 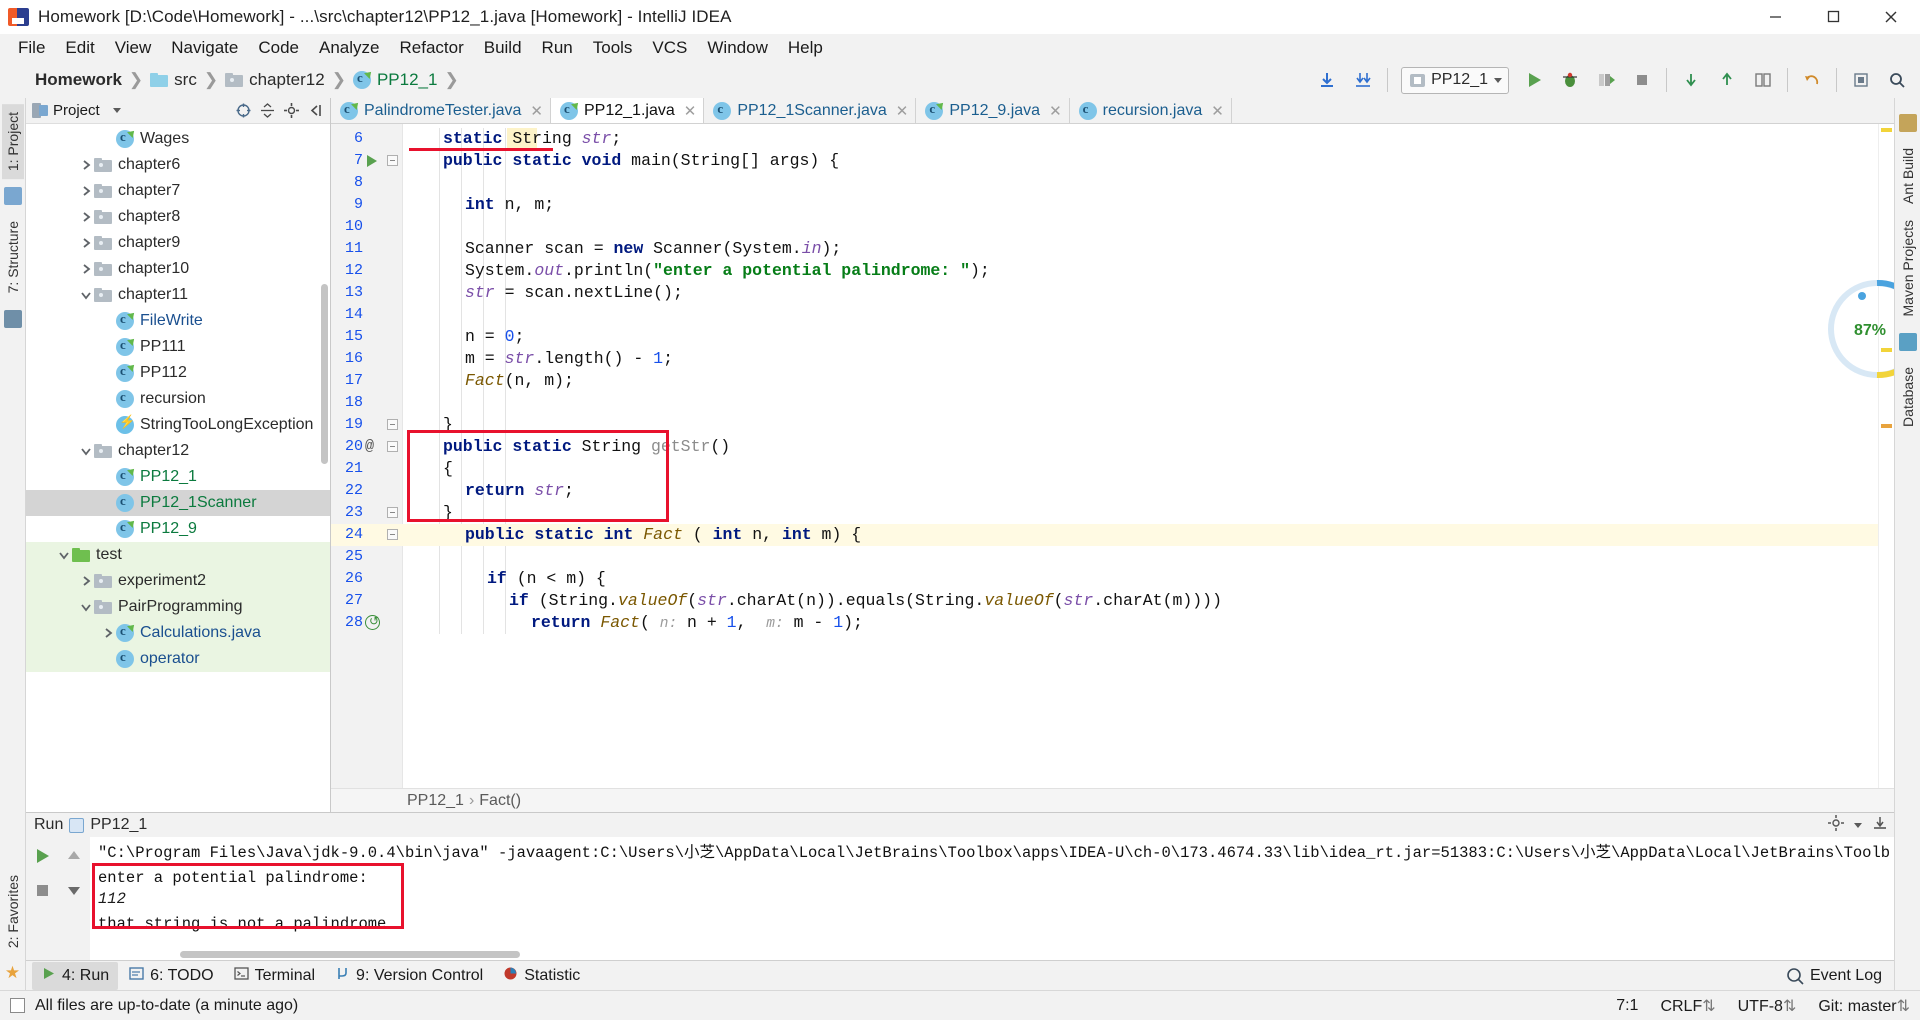 I want to click on menu-help: Help, so click(x=805, y=48).